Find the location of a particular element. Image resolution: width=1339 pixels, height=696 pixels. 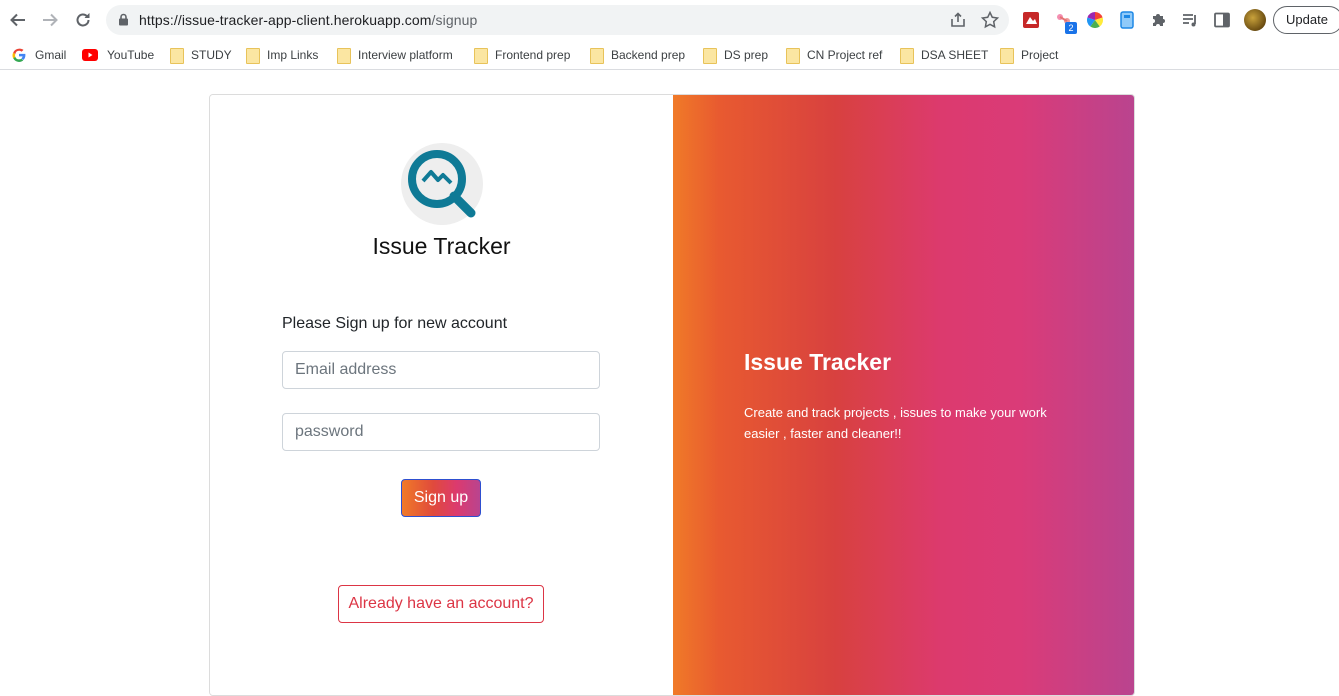

media-queue-icon is located at coordinates (1190, 20).